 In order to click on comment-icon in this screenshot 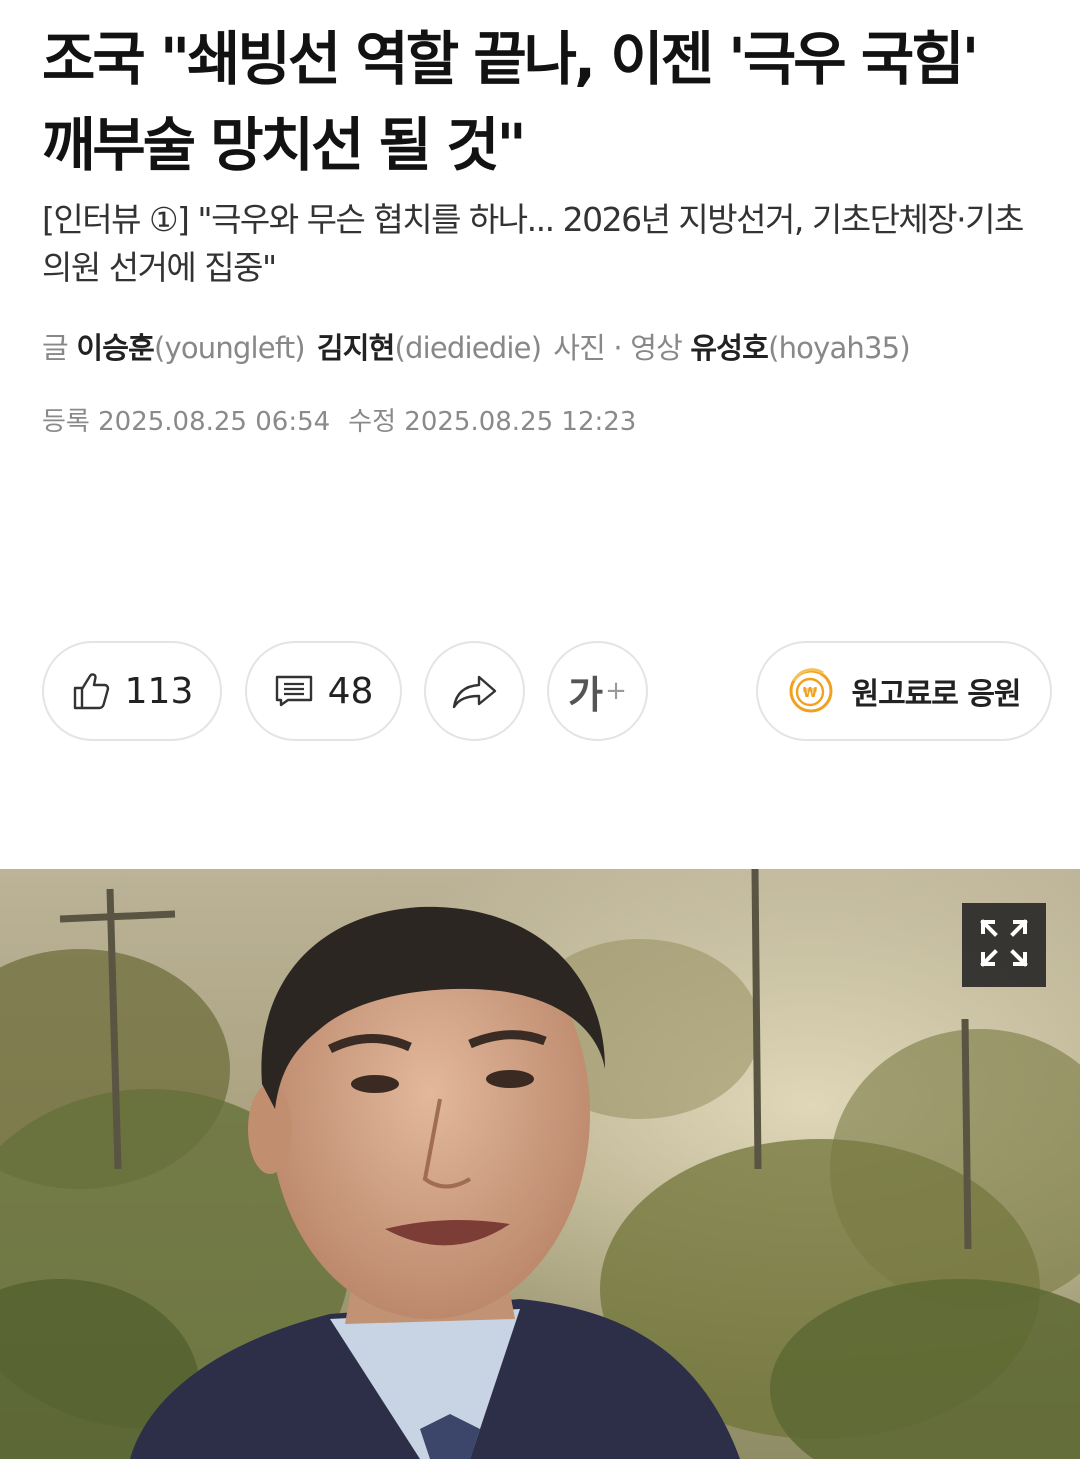, I will do `click(294, 691)`.